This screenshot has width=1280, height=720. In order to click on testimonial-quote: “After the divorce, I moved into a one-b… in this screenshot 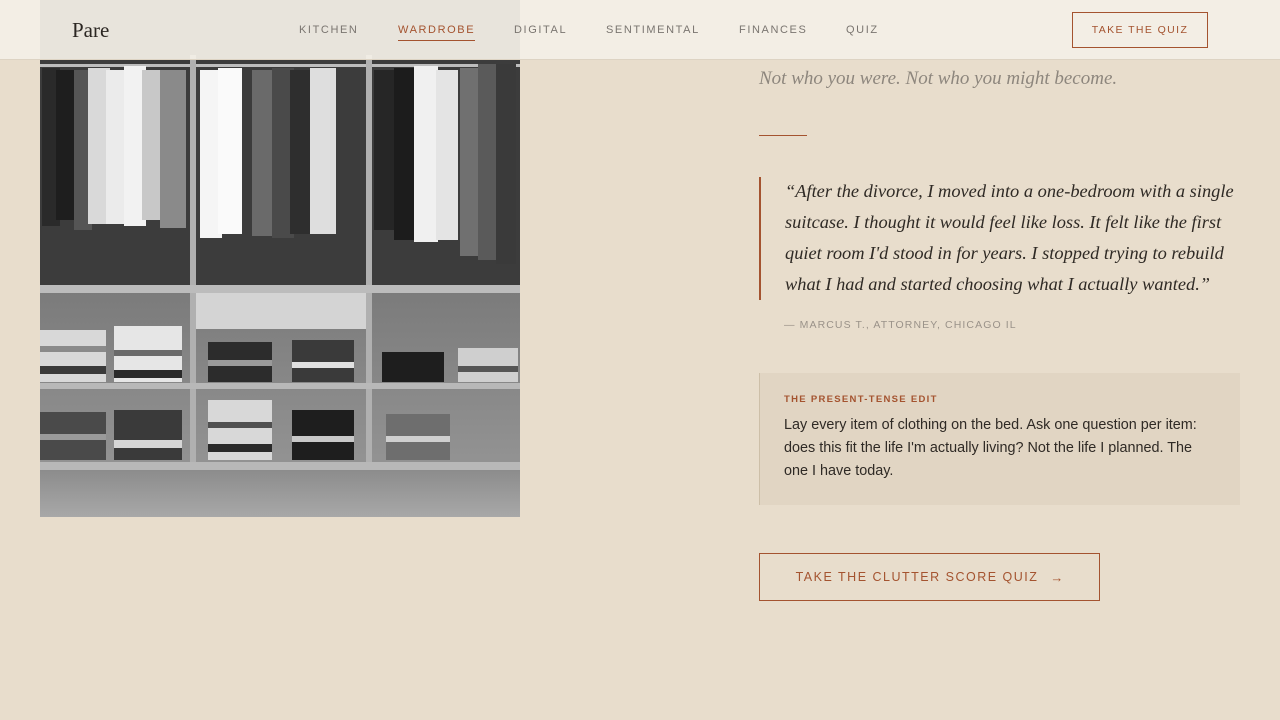, I will do `click(1004, 238)`.